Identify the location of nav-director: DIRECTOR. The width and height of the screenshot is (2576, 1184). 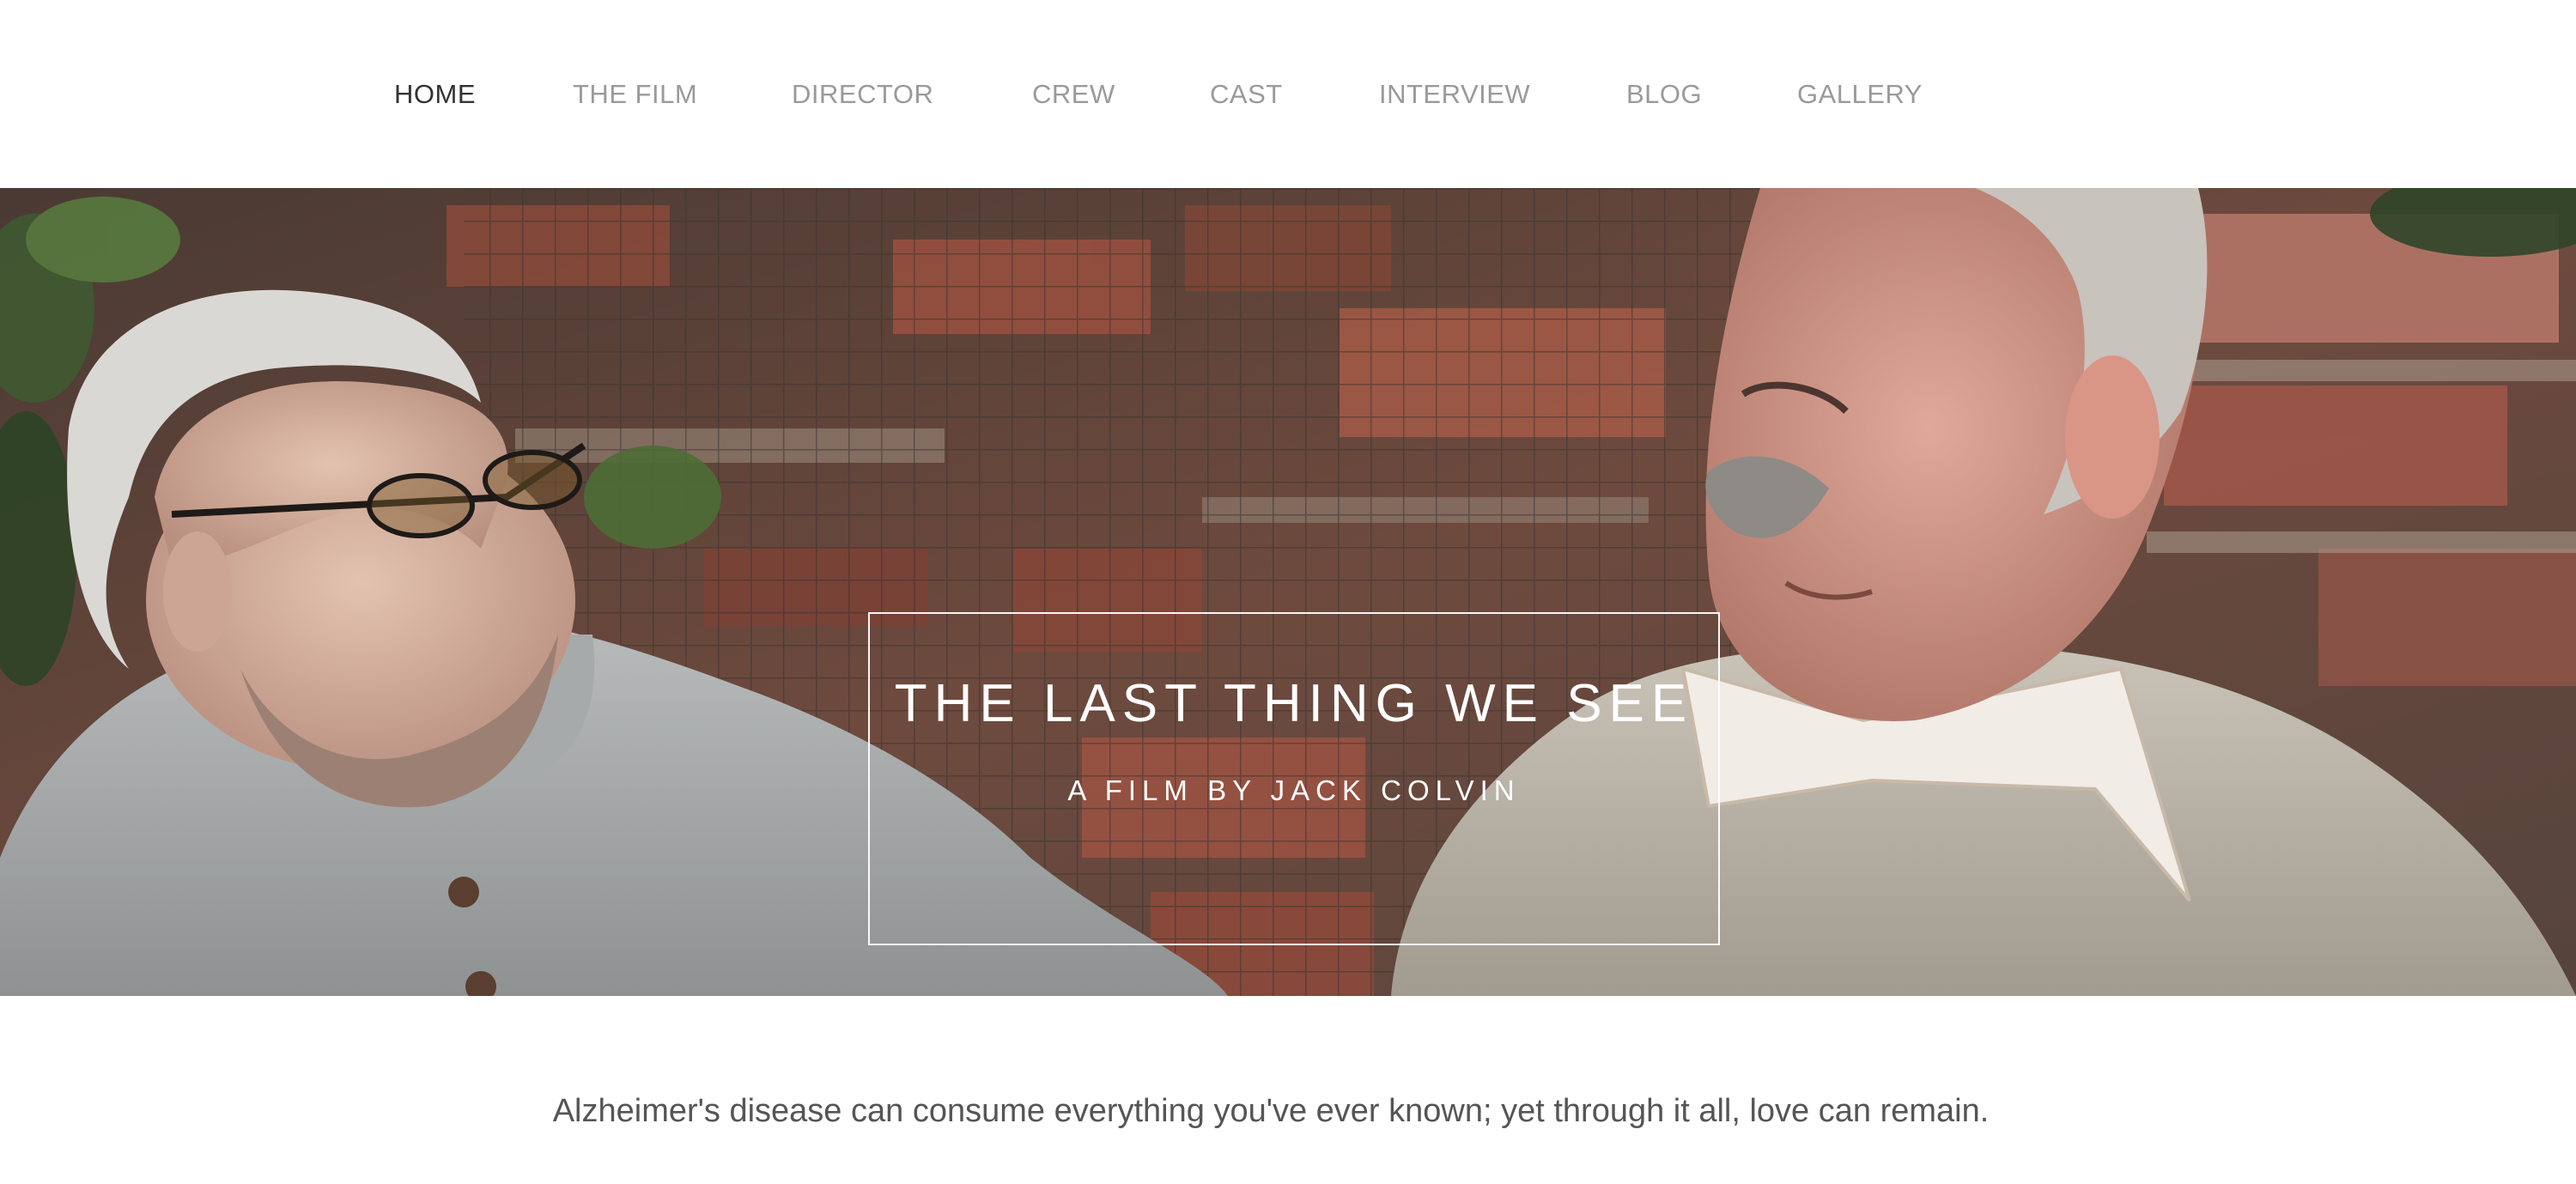
(863, 94).